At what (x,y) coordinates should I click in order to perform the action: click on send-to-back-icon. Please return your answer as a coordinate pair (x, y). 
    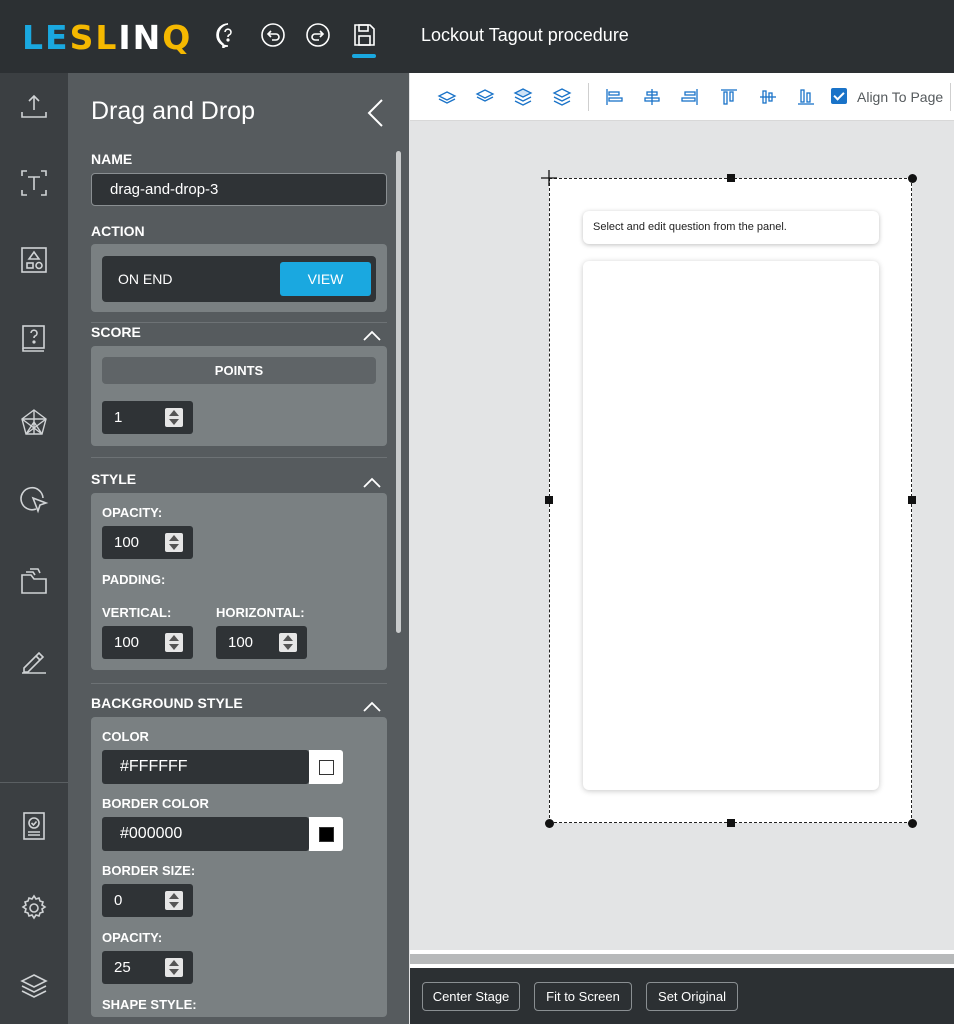
    Looking at the image, I should click on (447, 97).